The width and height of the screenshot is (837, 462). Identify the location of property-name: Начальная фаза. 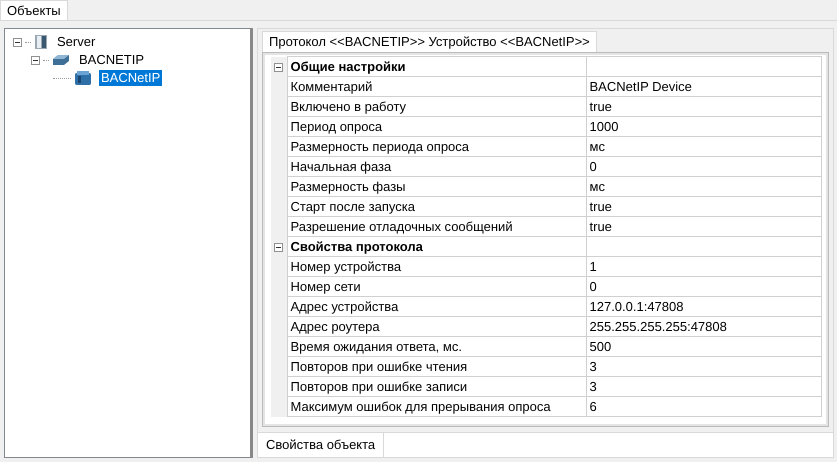
(436, 166).